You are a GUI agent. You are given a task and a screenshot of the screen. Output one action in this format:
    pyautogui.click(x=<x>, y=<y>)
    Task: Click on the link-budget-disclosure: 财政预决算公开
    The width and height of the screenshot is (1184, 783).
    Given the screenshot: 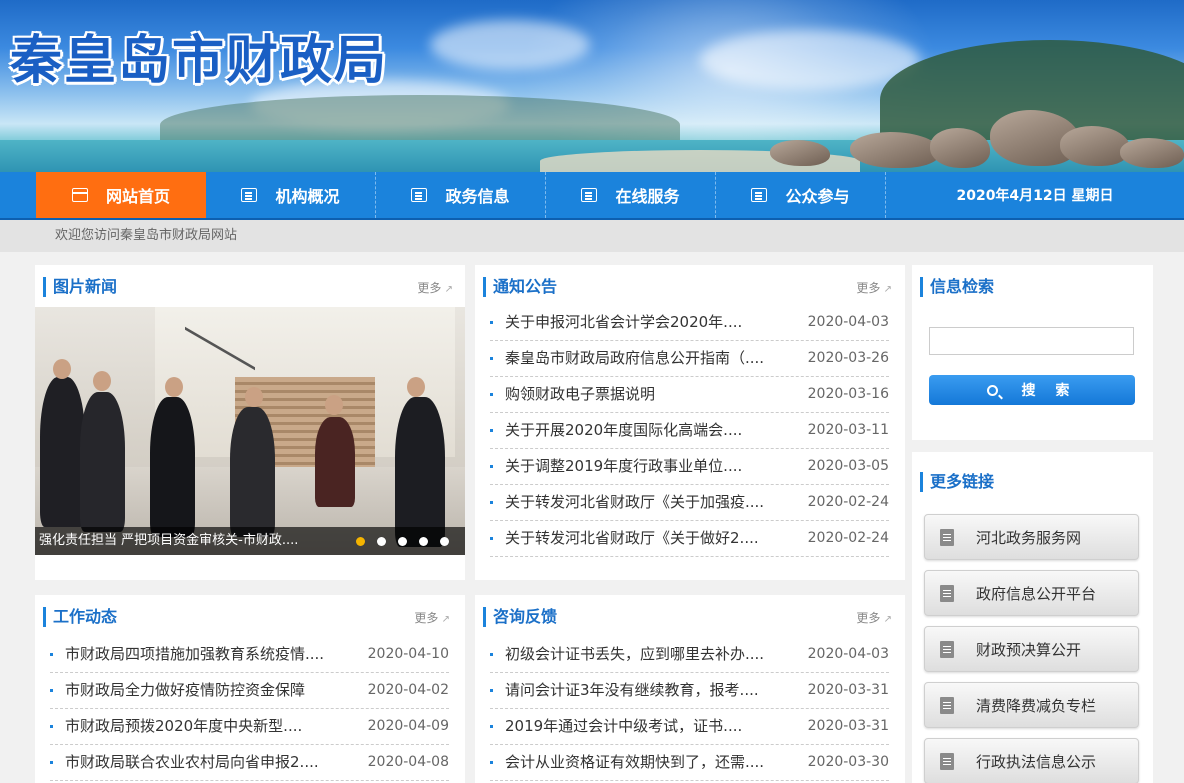 What is the action you would take?
    pyautogui.click(x=1031, y=649)
    